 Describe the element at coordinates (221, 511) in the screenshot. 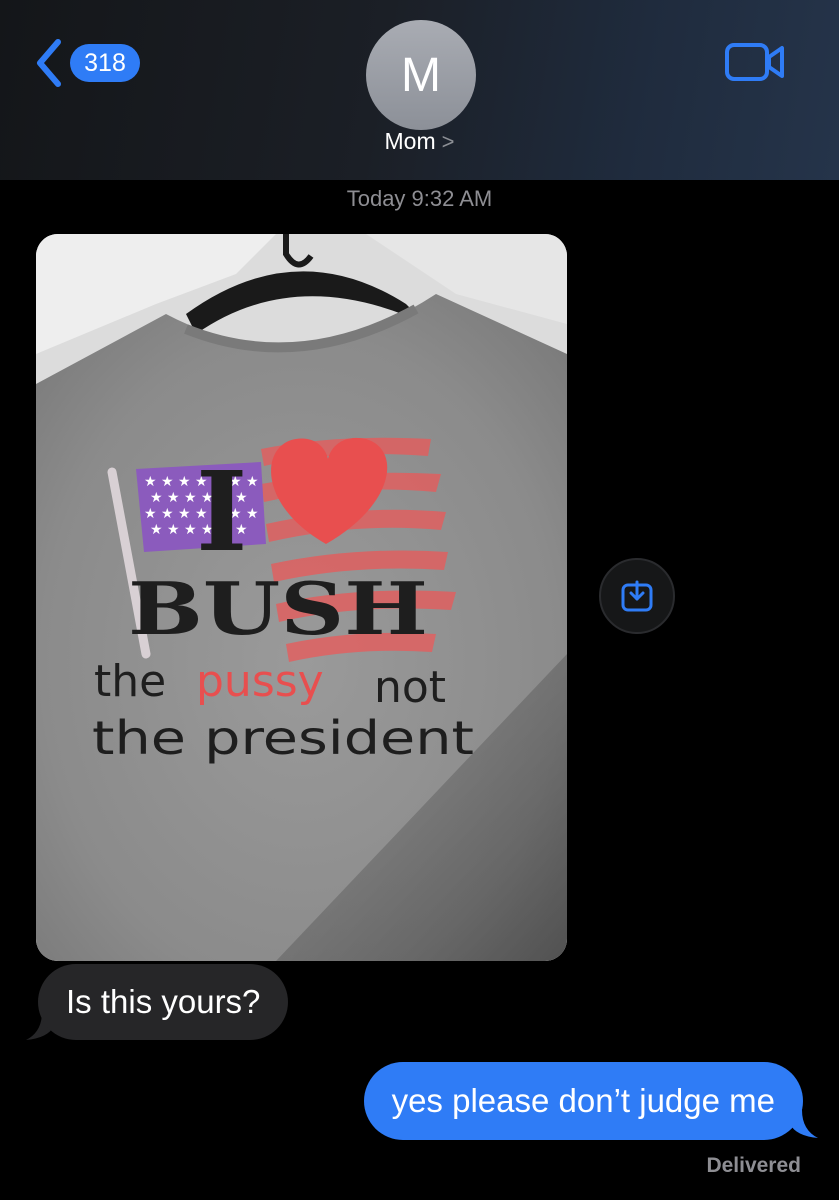

I see `shirt-text-i: I` at that location.